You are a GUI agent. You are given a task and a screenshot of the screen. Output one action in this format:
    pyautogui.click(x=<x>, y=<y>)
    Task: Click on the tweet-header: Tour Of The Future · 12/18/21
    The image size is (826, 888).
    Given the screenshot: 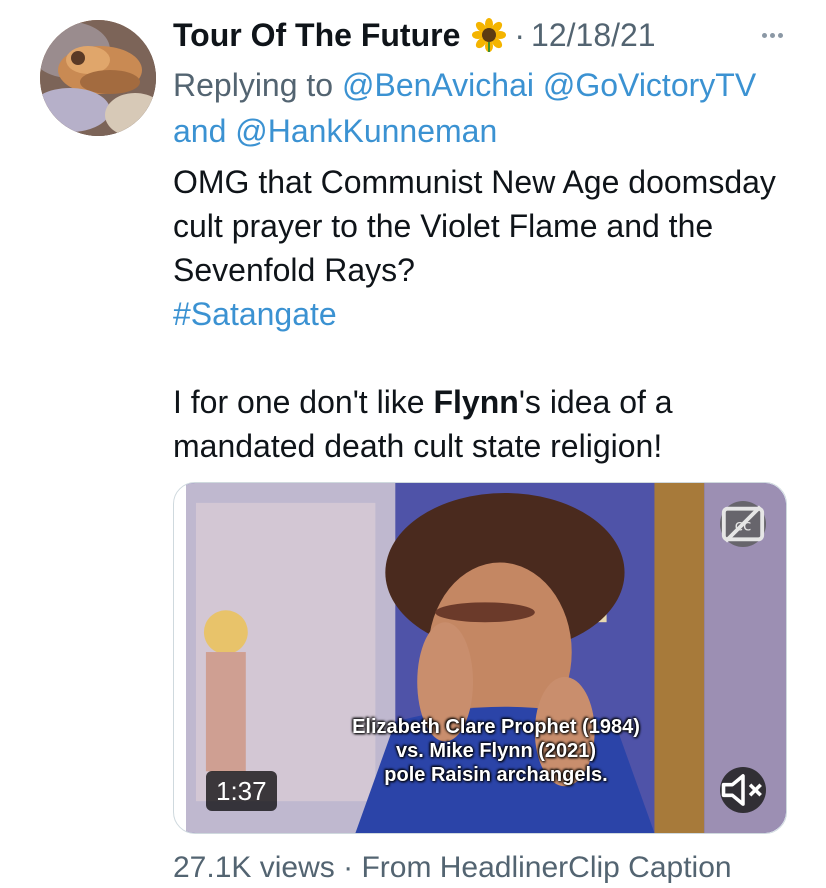 What is the action you would take?
    pyautogui.click(x=414, y=35)
    